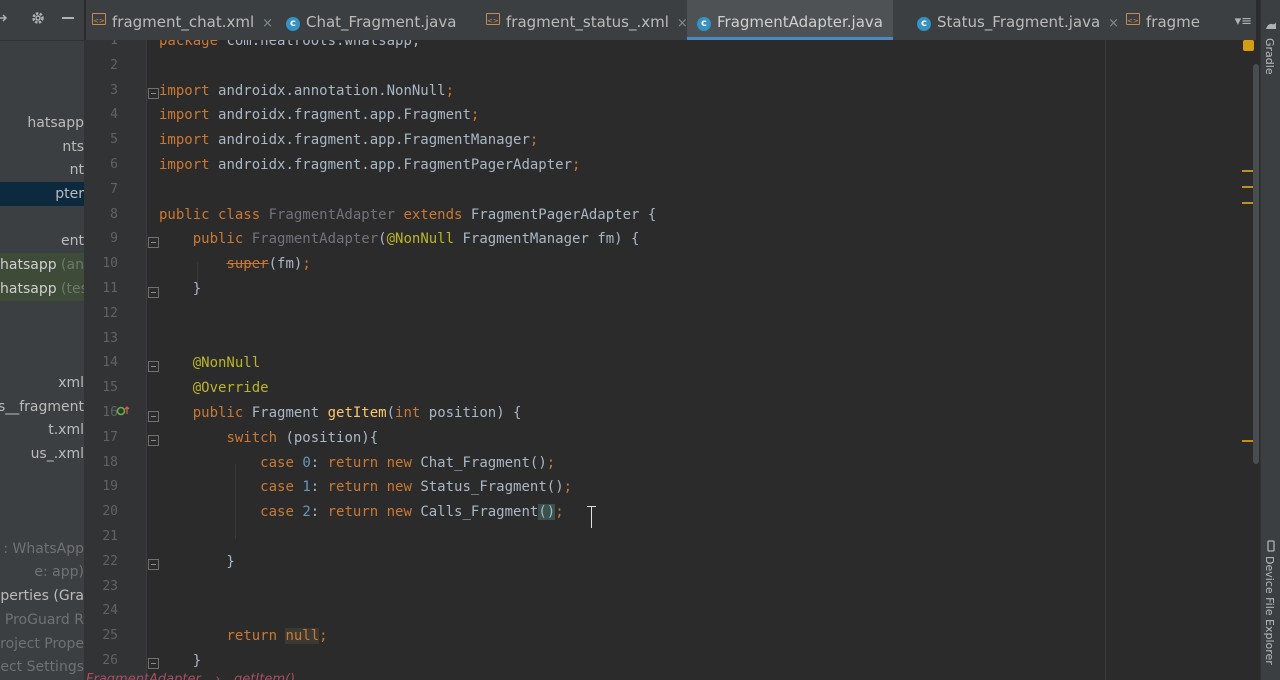  Describe the element at coordinates (42, 289) in the screenshot. I see `project-tree-item: hatsapp (tes` at that location.